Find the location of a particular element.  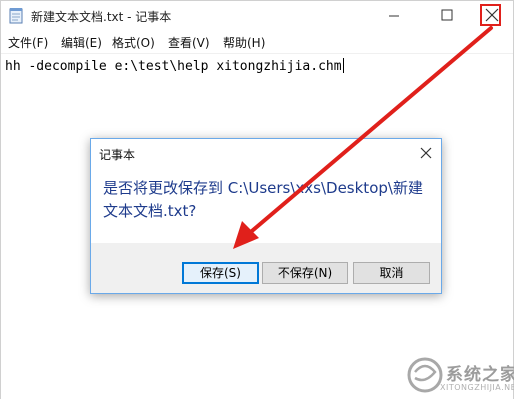

close-button-highlight-box is located at coordinates (490, 15).